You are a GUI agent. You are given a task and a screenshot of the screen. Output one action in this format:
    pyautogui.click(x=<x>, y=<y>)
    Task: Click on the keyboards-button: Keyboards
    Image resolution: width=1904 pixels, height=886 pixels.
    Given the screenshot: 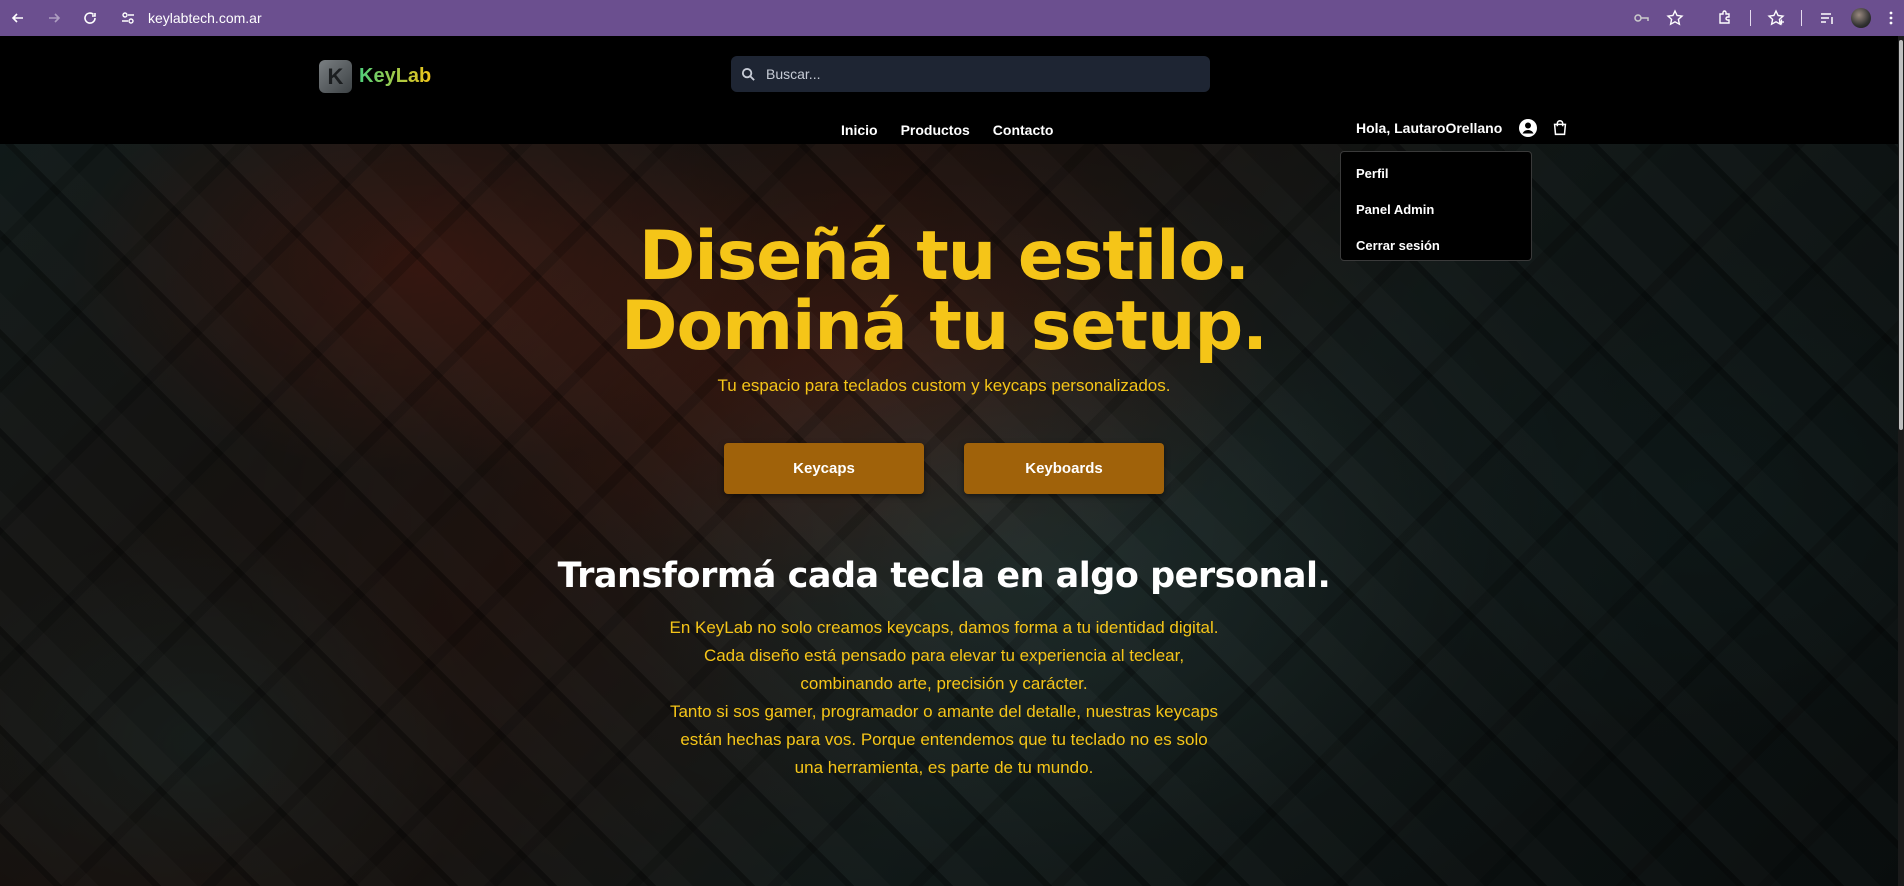 What is the action you would take?
    pyautogui.click(x=1064, y=468)
    